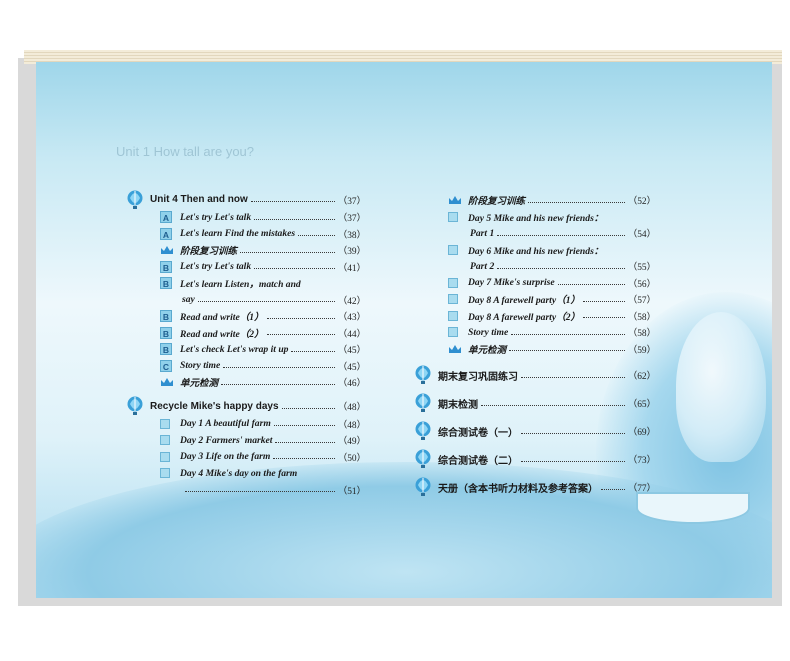 The width and height of the screenshot is (790, 661). I want to click on toc-label: 天册（含本书听力材料及参考答案）, so click(518, 489).